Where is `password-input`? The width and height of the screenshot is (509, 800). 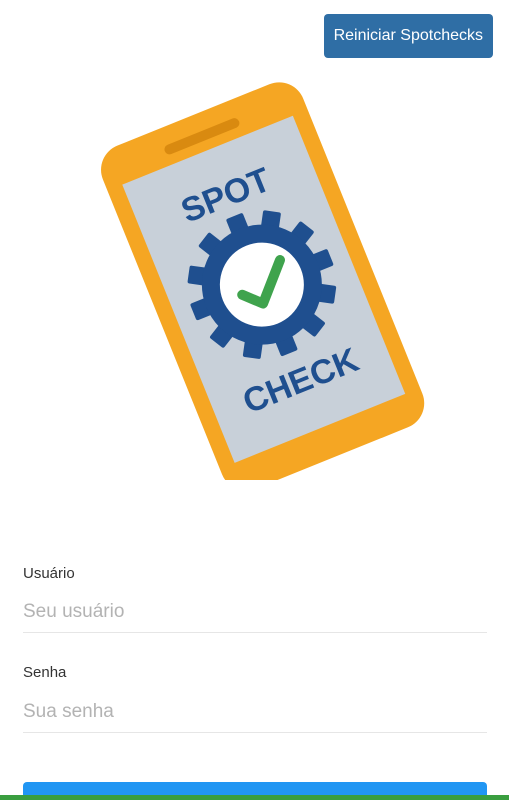 password-input is located at coordinates (255, 712).